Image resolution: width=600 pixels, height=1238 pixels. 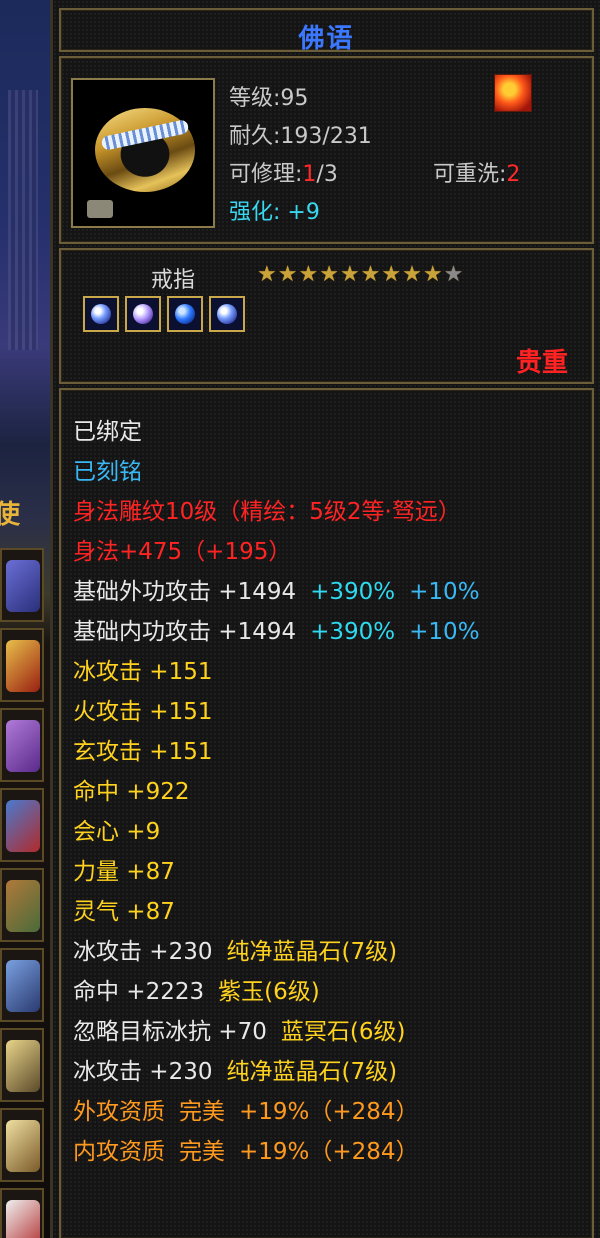 What do you see at coordinates (11, 515) in the screenshot?
I see `background-sign: 使` at bounding box center [11, 515].